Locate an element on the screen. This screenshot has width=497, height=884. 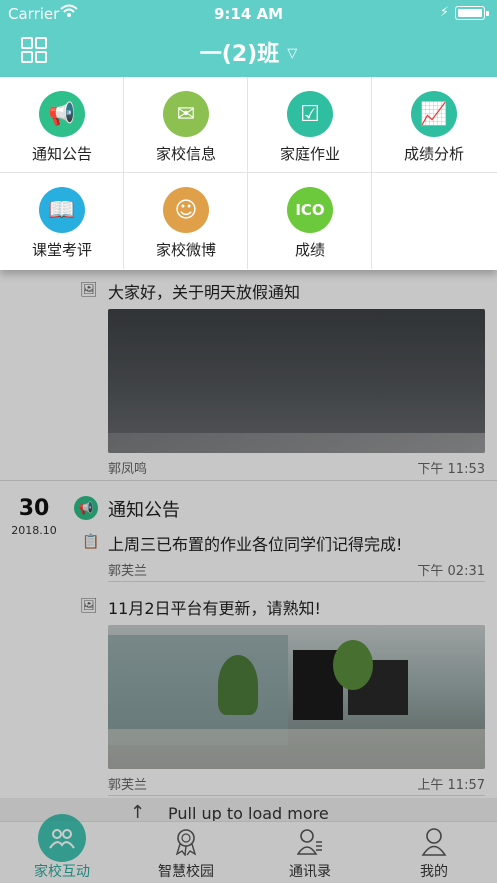
menu-label: 家庭作业 is located at coordinates (309, 154).